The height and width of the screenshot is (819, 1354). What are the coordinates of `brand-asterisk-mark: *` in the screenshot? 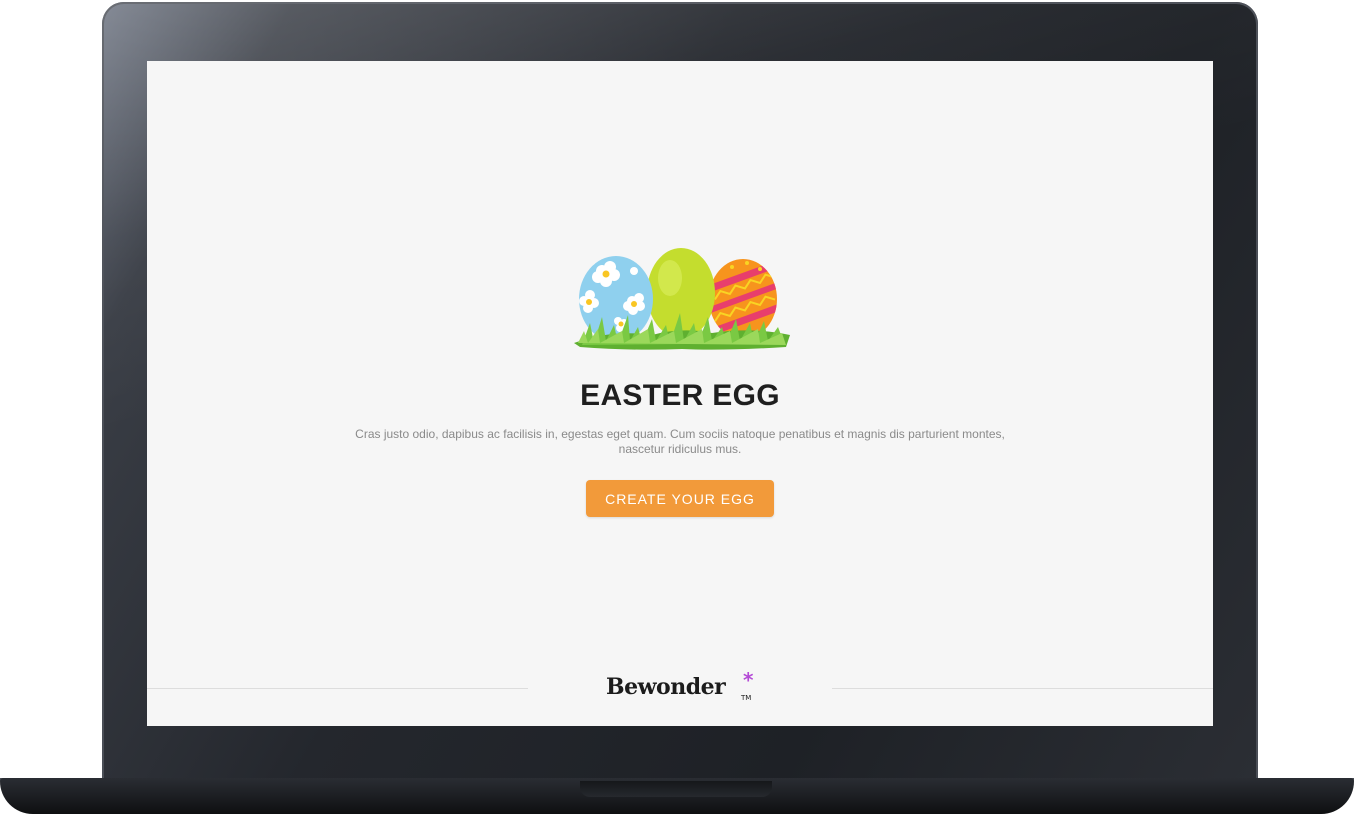 It's located at (748, 680).